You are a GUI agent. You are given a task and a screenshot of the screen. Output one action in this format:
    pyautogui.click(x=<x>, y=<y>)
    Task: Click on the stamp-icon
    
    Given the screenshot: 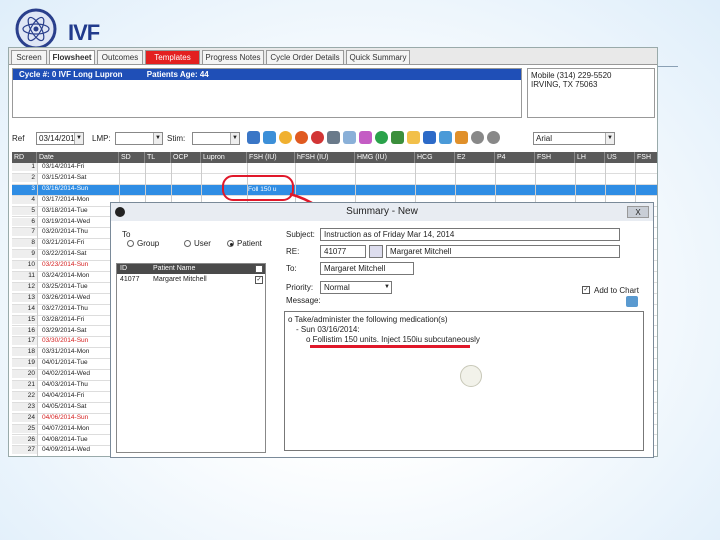 What is the action you would take?
    pyautogui.click(x=471, y=376)
    